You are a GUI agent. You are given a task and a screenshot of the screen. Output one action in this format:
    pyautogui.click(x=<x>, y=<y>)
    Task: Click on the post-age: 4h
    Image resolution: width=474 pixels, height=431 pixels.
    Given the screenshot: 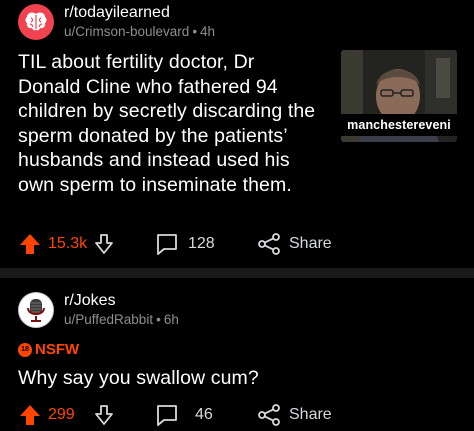 What is the action you would take?
    pyautogui.click(x=208, y=32)
    